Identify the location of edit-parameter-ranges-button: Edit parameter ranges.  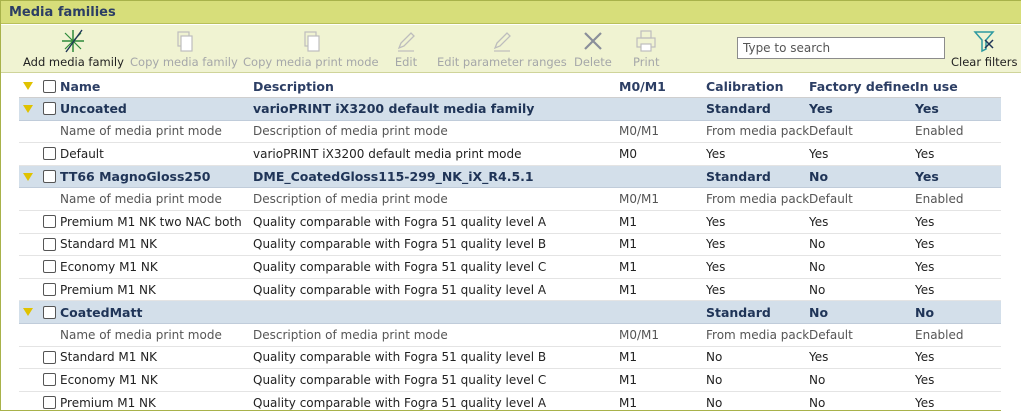
(502, 49).